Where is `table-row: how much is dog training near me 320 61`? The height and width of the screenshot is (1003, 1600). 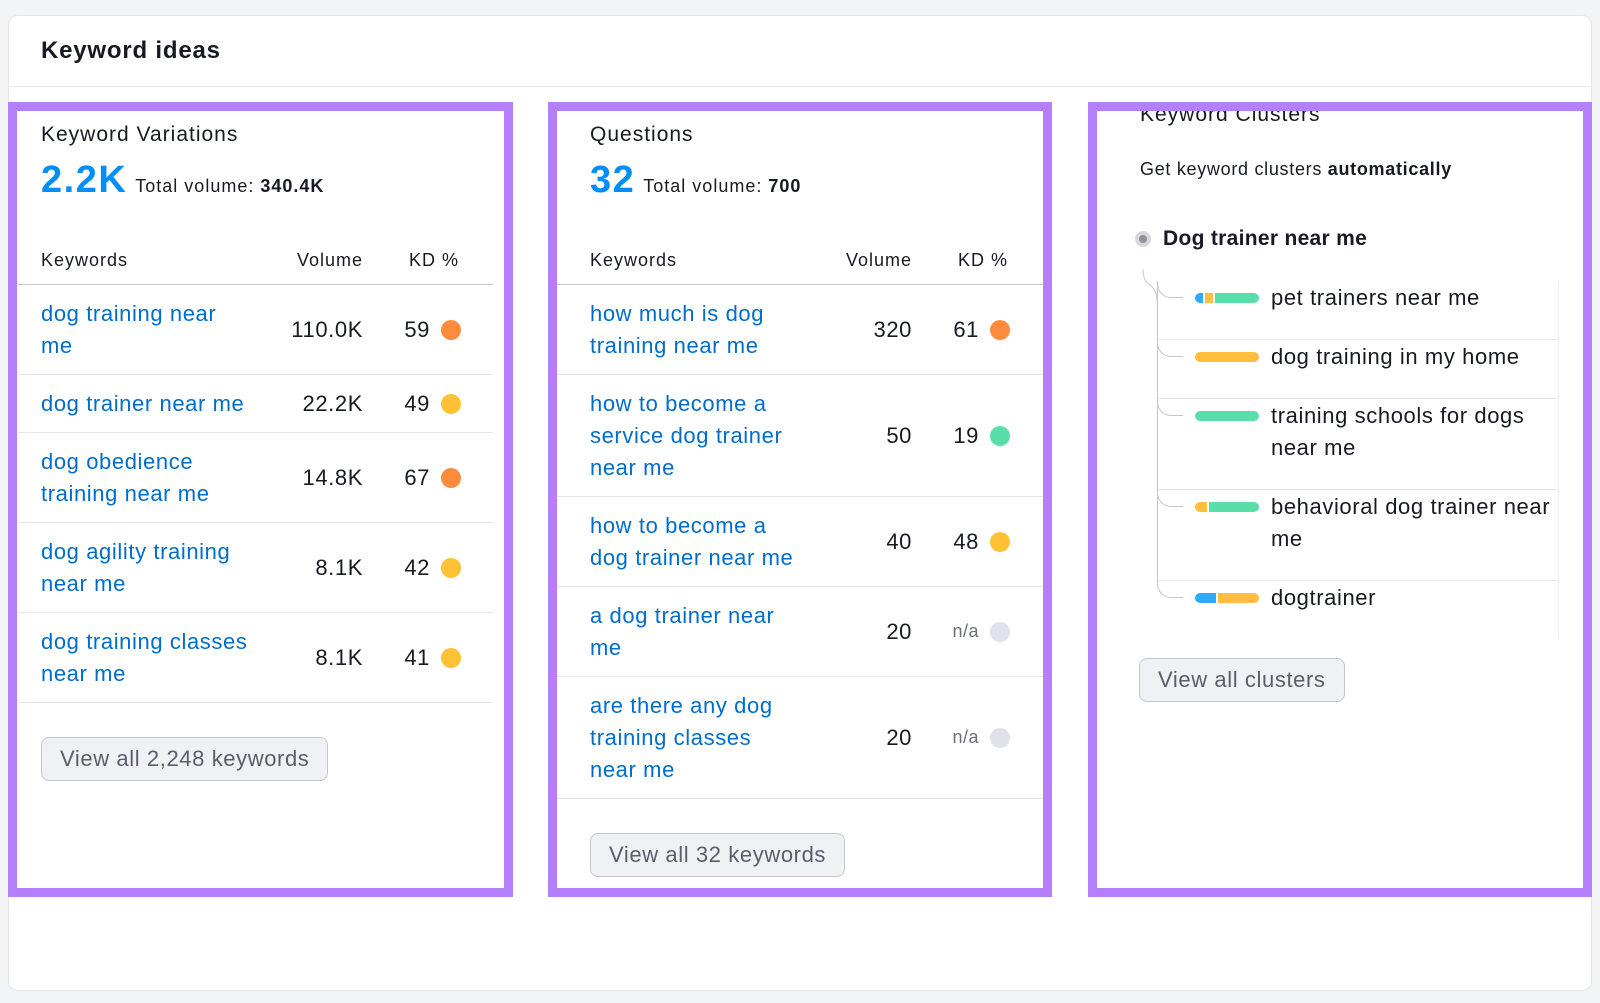
table-row: how much is dog training near me 320 61 is located at coordinates (800, 330).